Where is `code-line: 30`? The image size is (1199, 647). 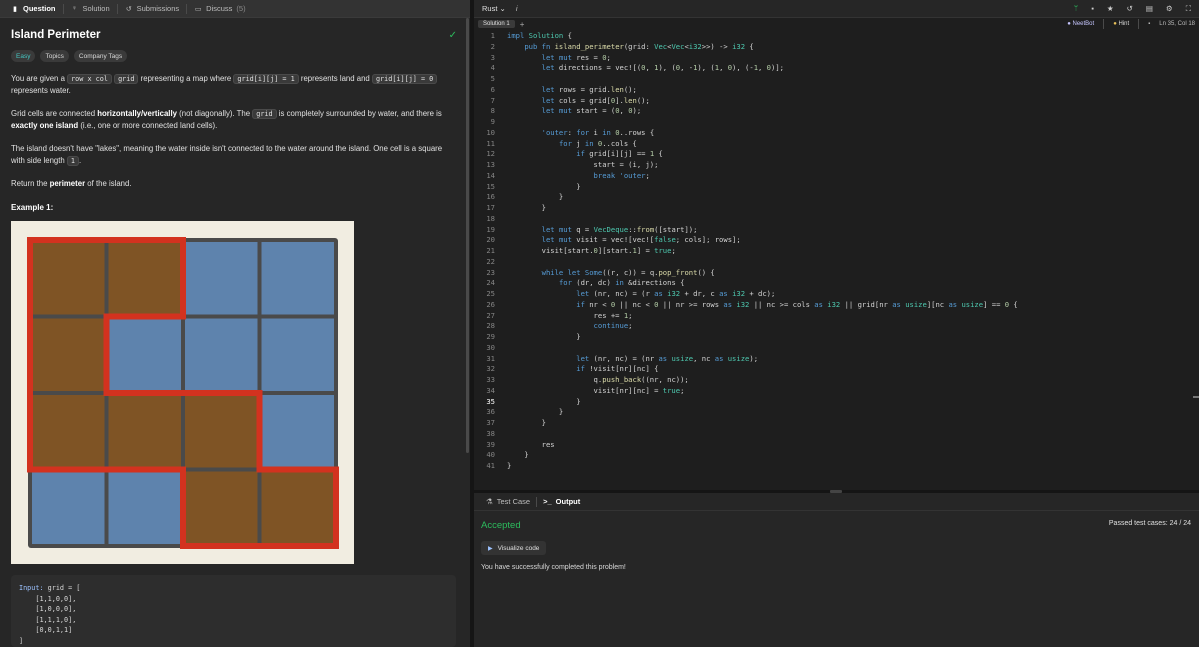
code-line: 30 is located at coordinates (836, 348).